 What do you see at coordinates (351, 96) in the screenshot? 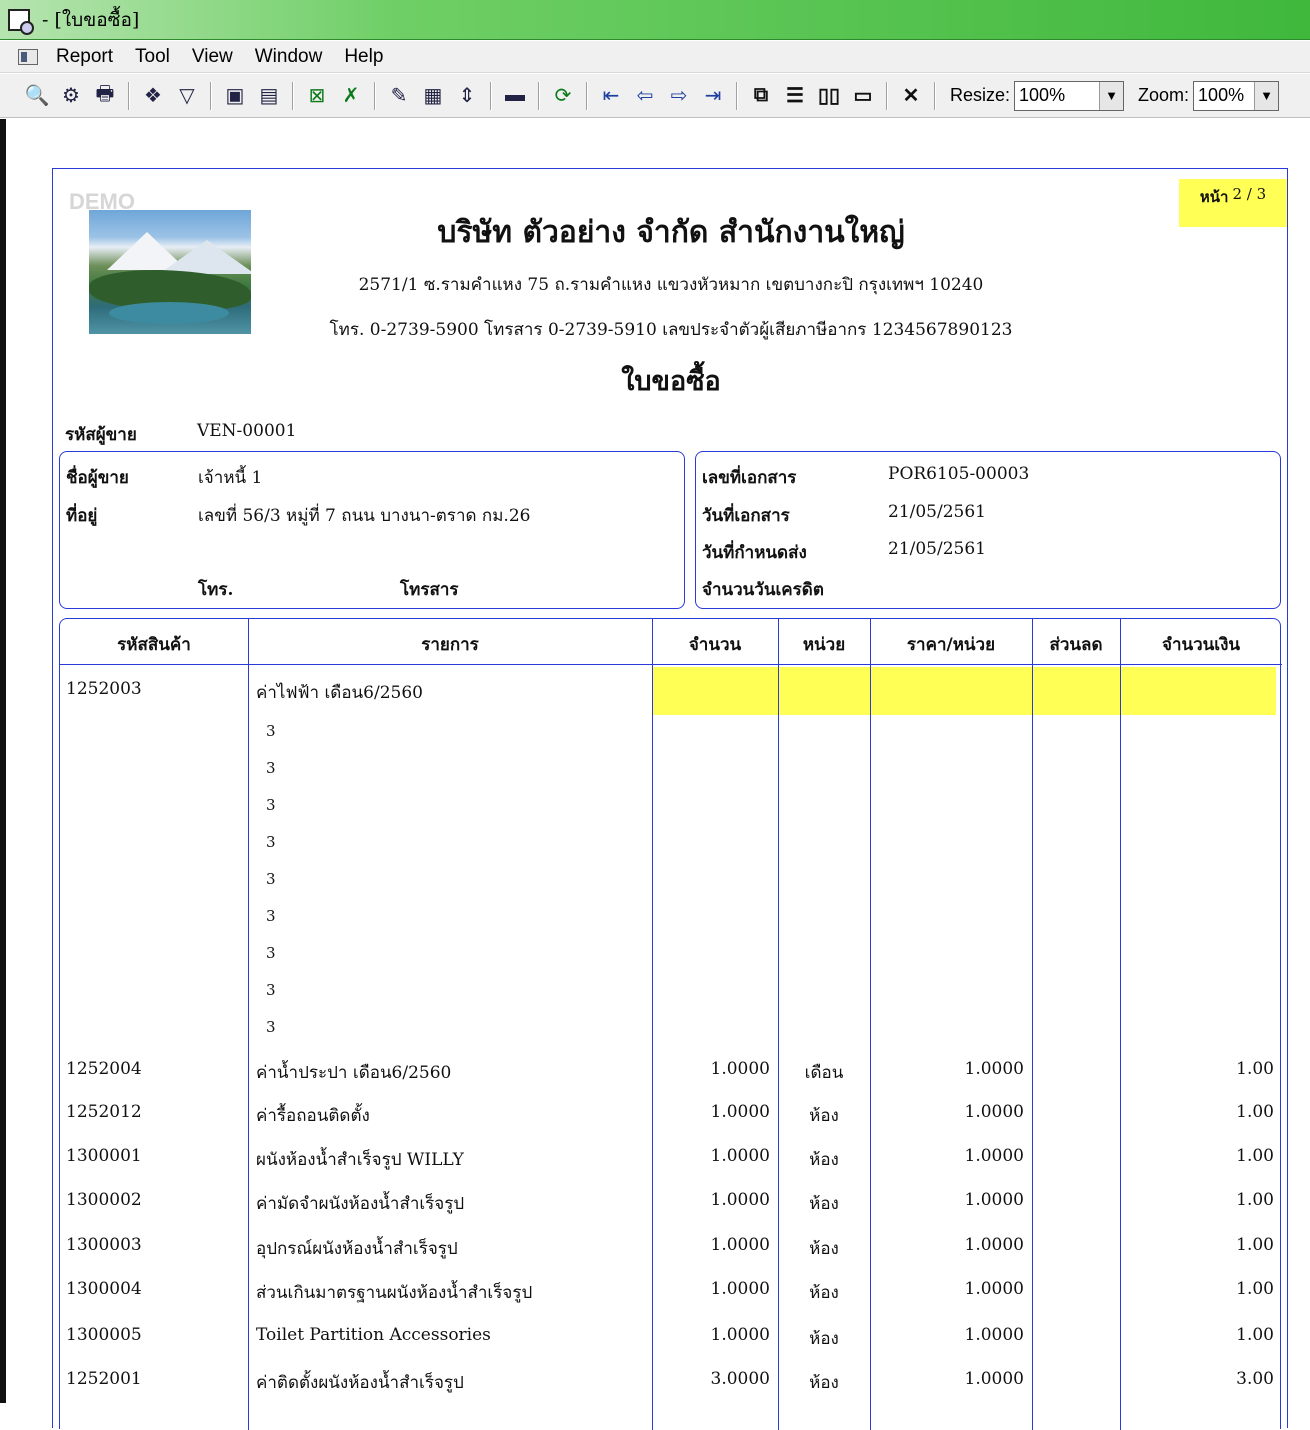
I see `excel-alt-icon: ✗` at bounding box center [351, 96].